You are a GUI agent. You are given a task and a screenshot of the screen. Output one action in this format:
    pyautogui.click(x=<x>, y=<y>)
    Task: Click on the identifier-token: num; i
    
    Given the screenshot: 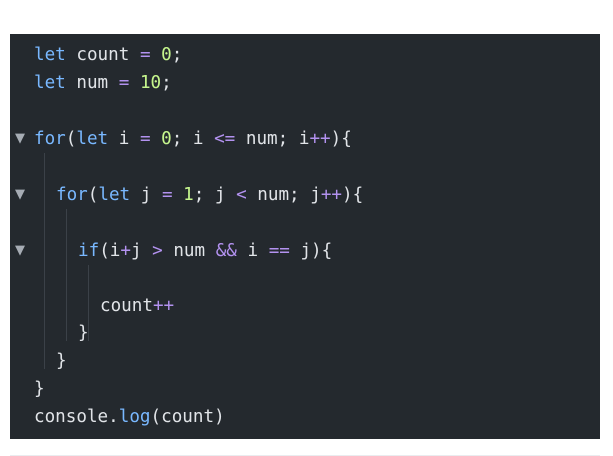 What is the action you would take?
    pyautogui.click(x=272, y=139)
    